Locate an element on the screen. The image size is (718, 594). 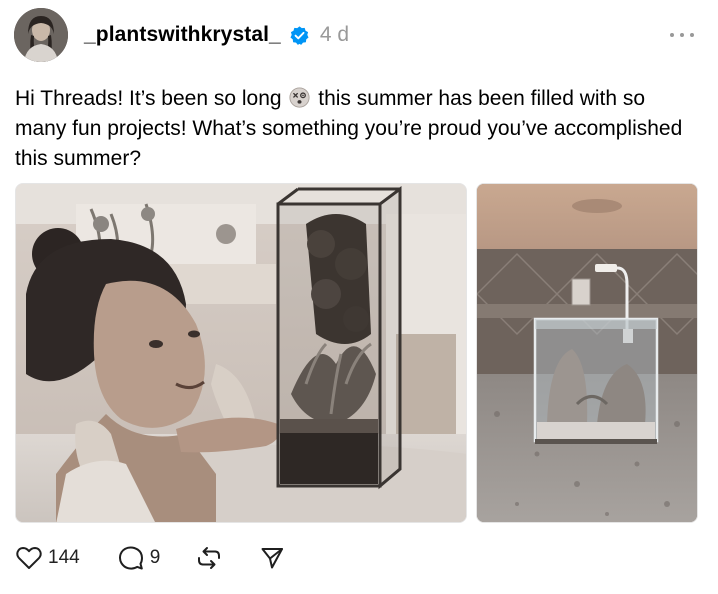
share-button is located at coordinates (272, 558).